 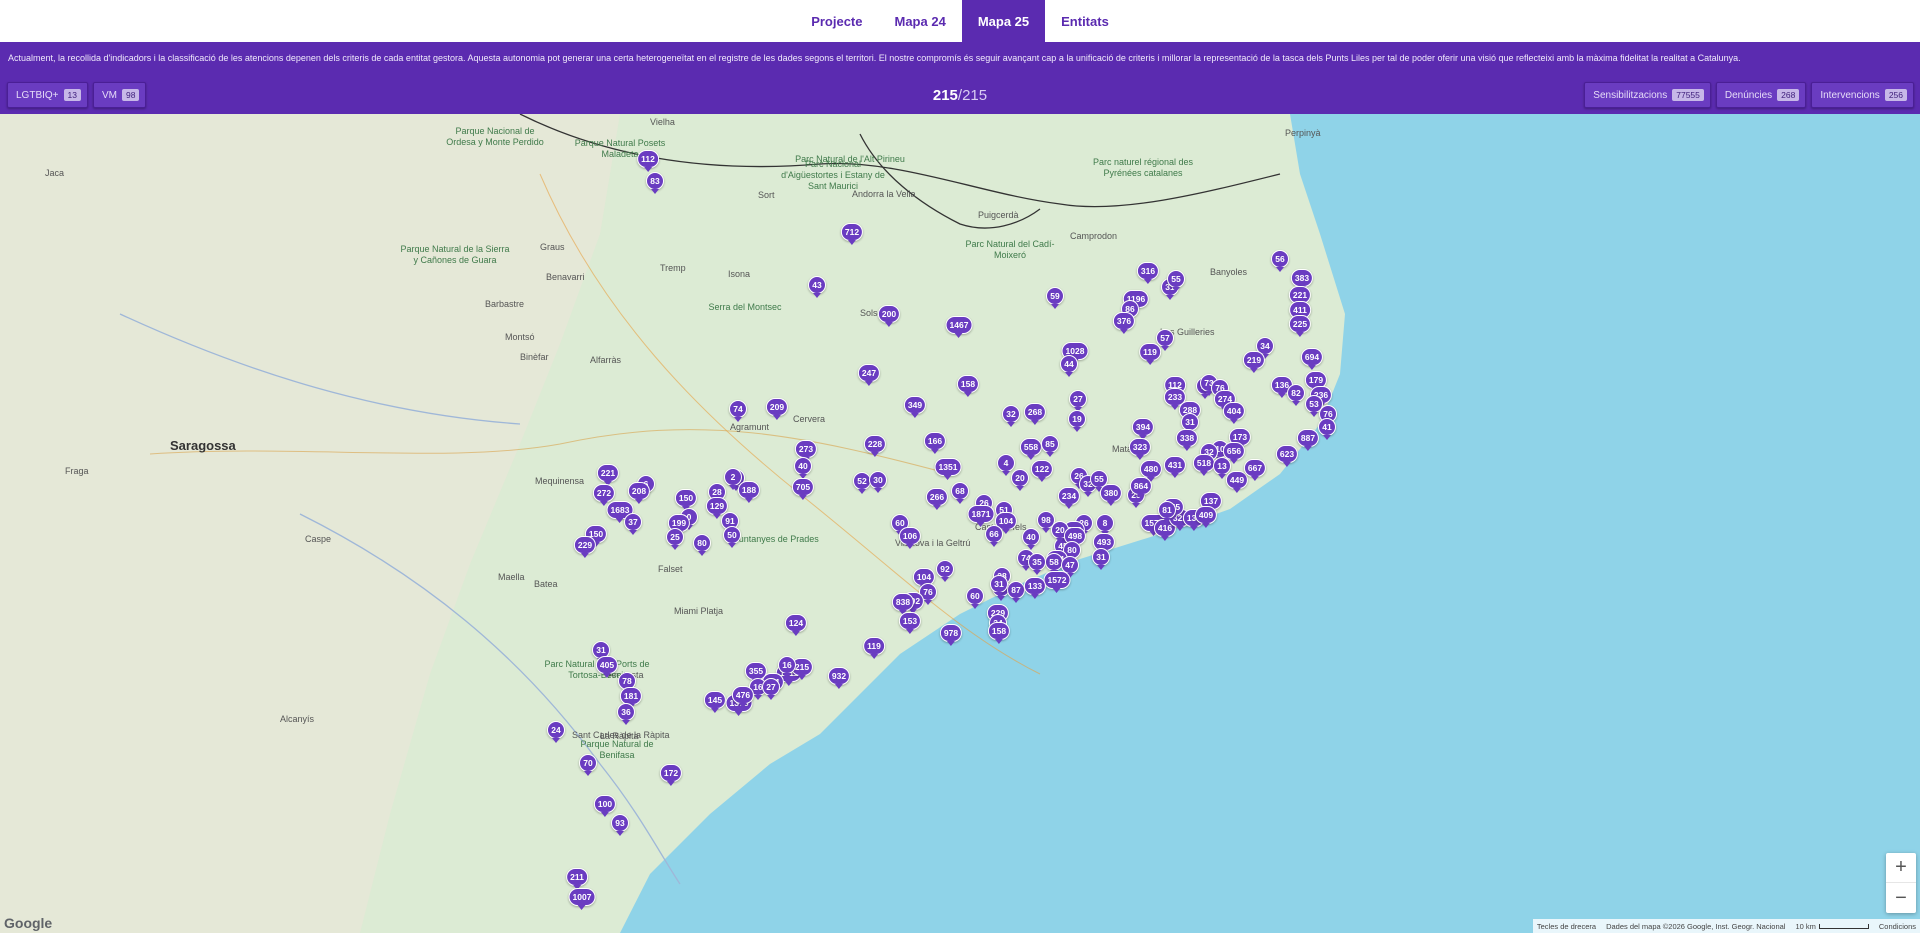 What do you see at coordinates (1069, 498) in the screenshot?
I see `map-marker: 234` at bounding box center [1069, 498].